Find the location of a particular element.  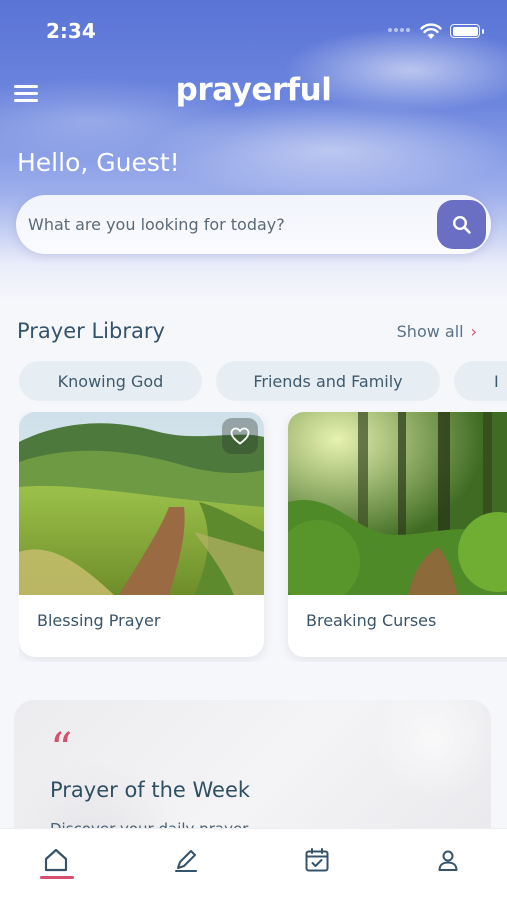

tab-journal is located at coordinates (186, 860).